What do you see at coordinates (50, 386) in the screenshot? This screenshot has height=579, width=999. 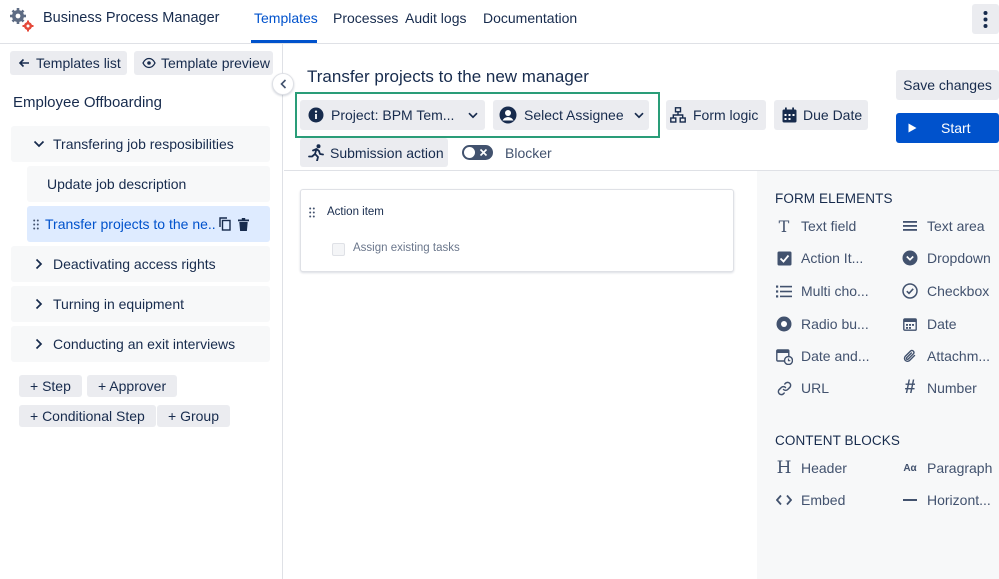 I see `add-step-button: + Step` at bounding box center [50, 386].